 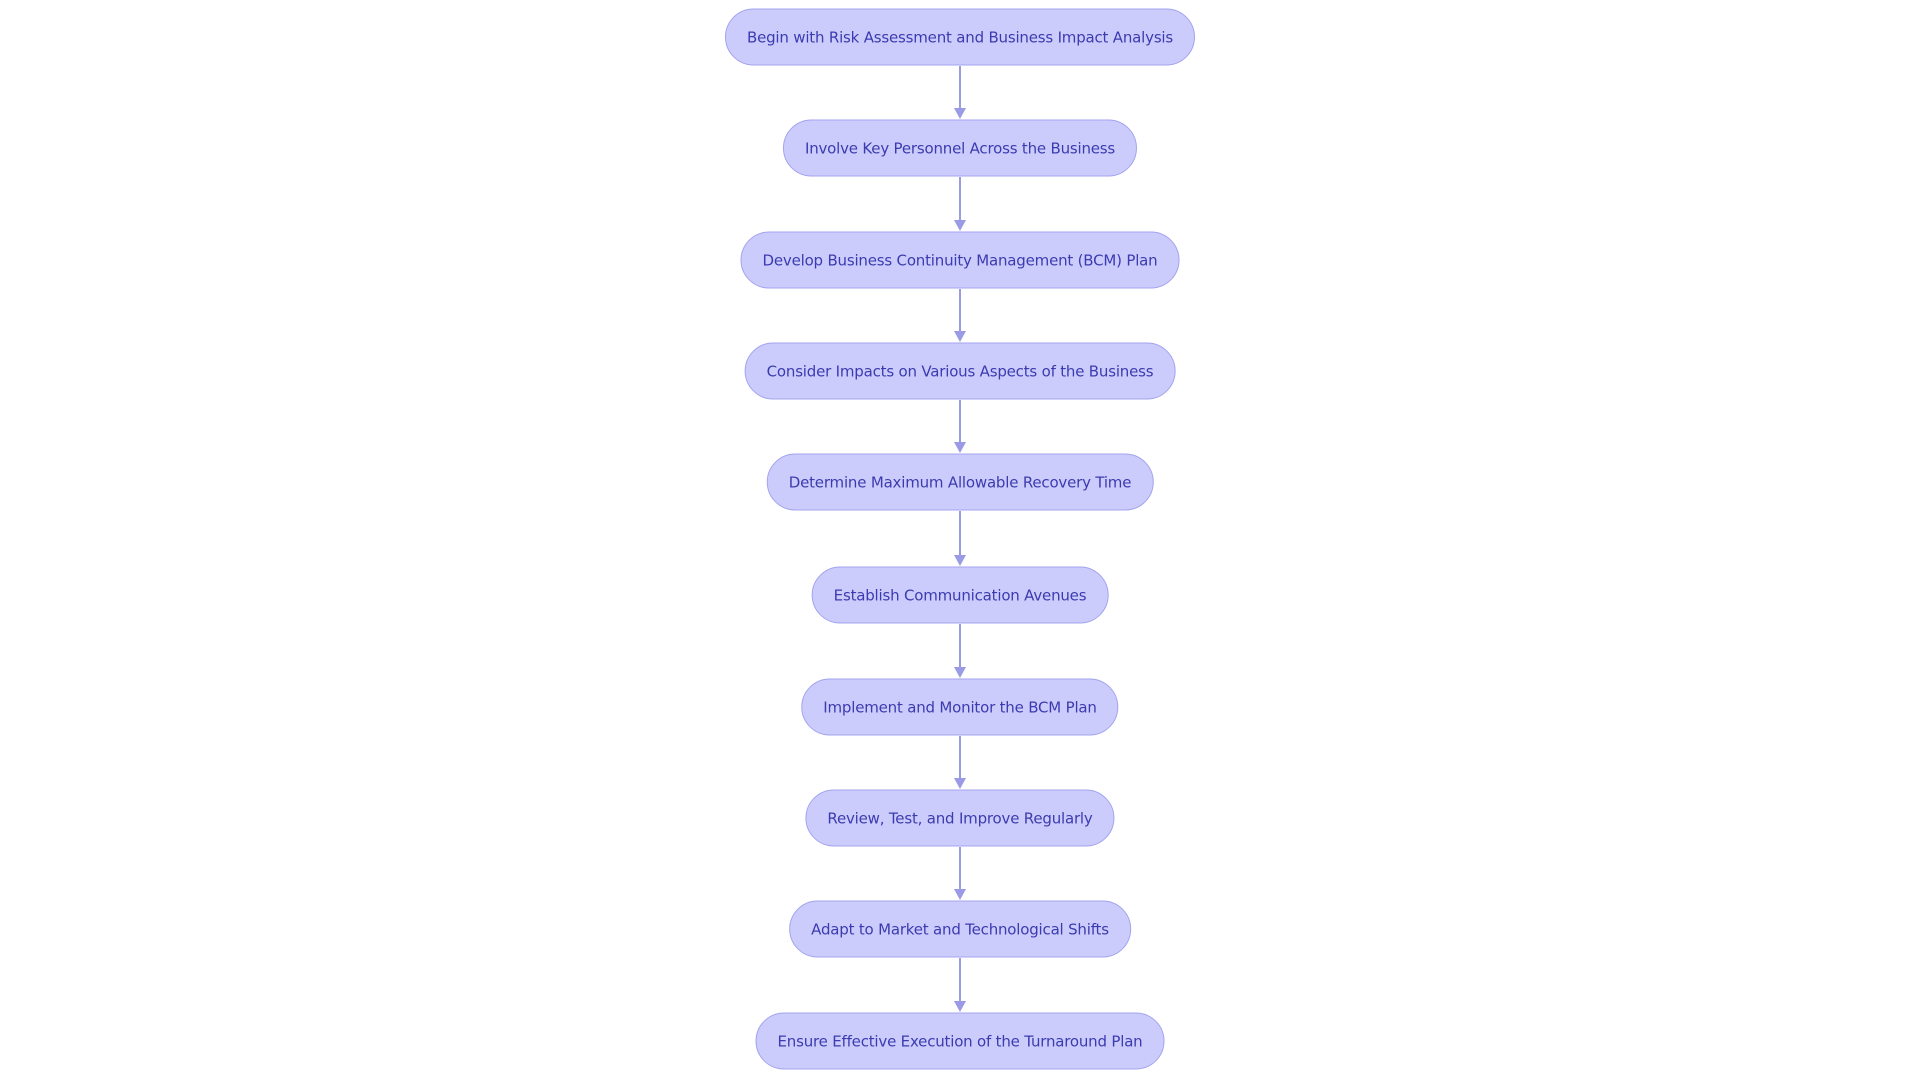 I want to click on flow-node: Adapt to Market and Technological Shifts, so click(x=960, y=929).